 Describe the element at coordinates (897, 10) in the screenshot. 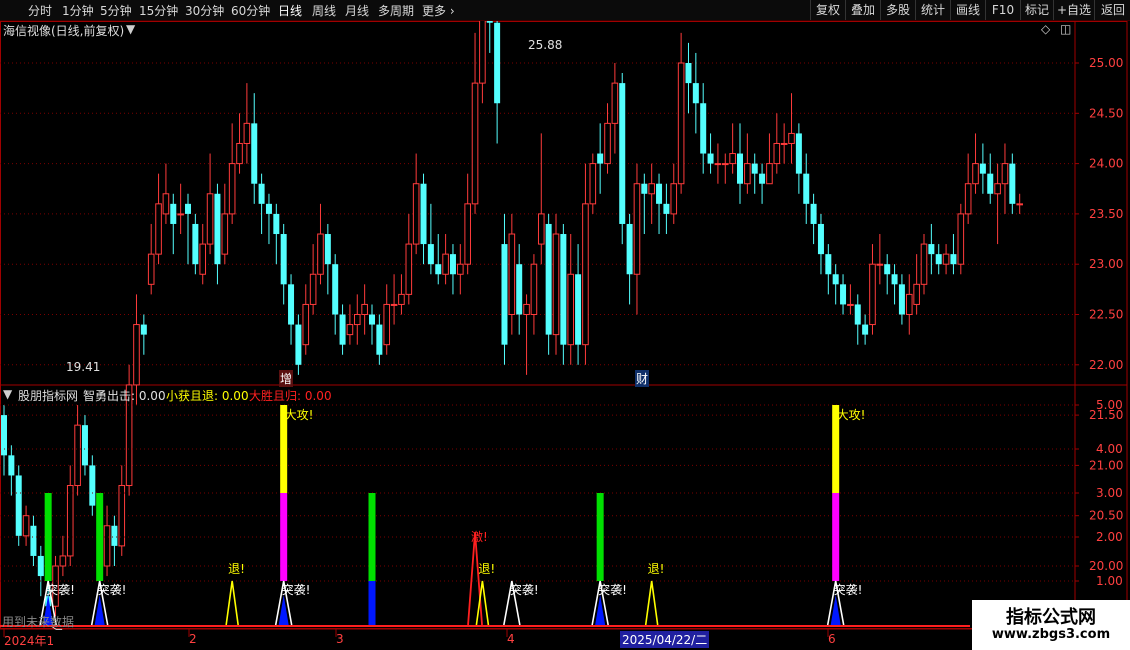

I see `multi-stock-button: 多股` at that location.